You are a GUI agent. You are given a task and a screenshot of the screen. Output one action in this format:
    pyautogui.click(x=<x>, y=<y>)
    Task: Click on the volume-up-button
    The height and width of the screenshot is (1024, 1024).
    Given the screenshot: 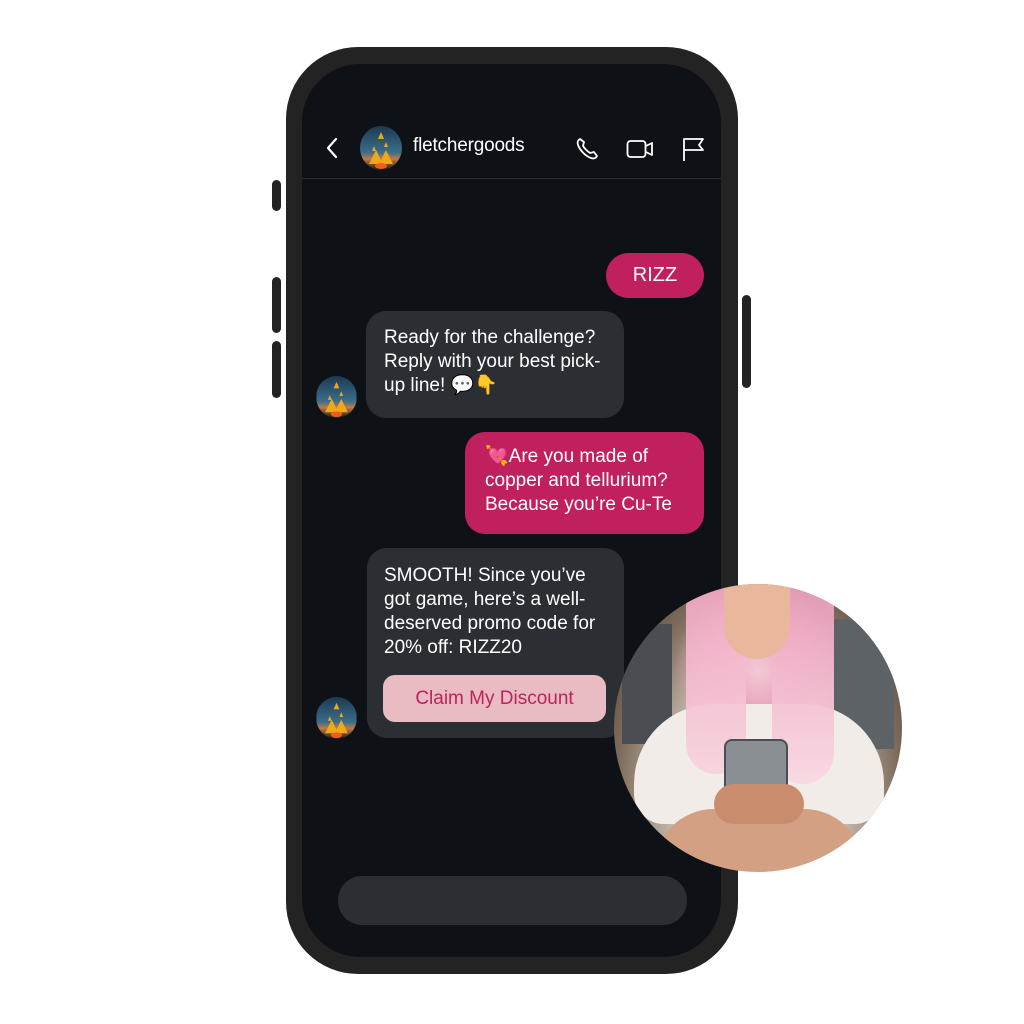 What is the action you would take?
    pyautogui.click(x=276, y=305)
    